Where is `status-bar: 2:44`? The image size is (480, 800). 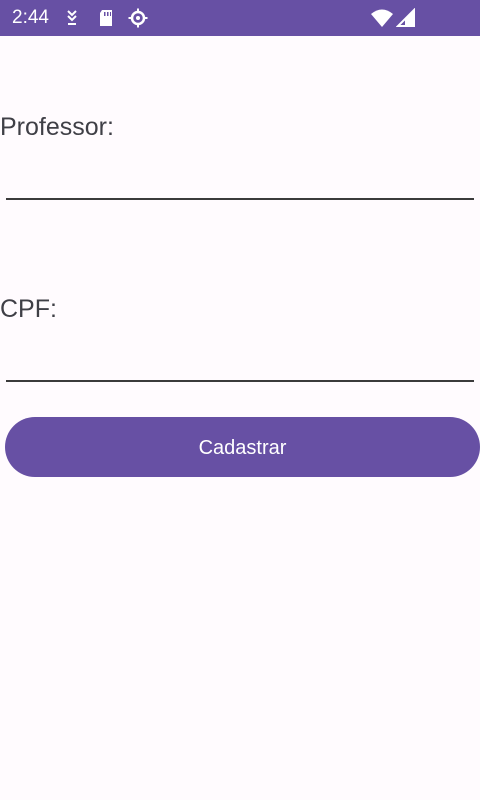
status-bar: 2:44 is located at coordinates (240, 18).